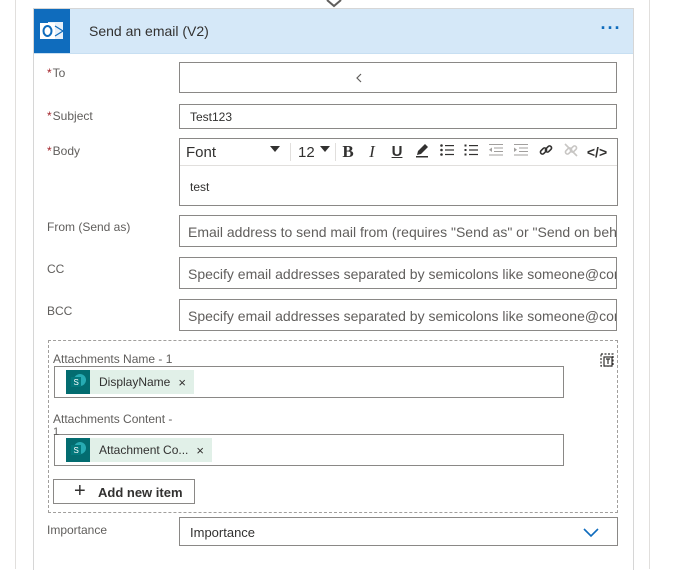 This screenshot has height=570, width=694. Describe the element at coordinates (200, 187) in the screenshot. I see `body-value: test` at that location.